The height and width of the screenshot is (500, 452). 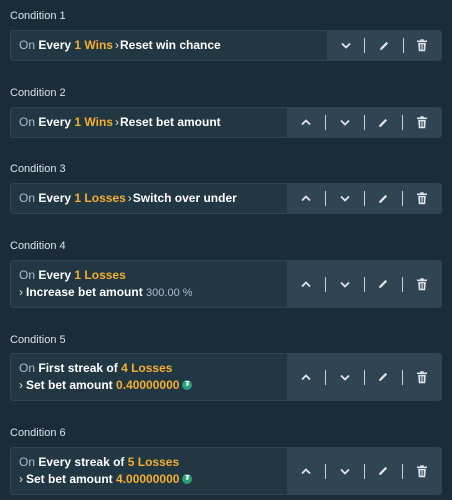 I want to click on trigger-prefix: First streak of, so click(x=78, y=368).